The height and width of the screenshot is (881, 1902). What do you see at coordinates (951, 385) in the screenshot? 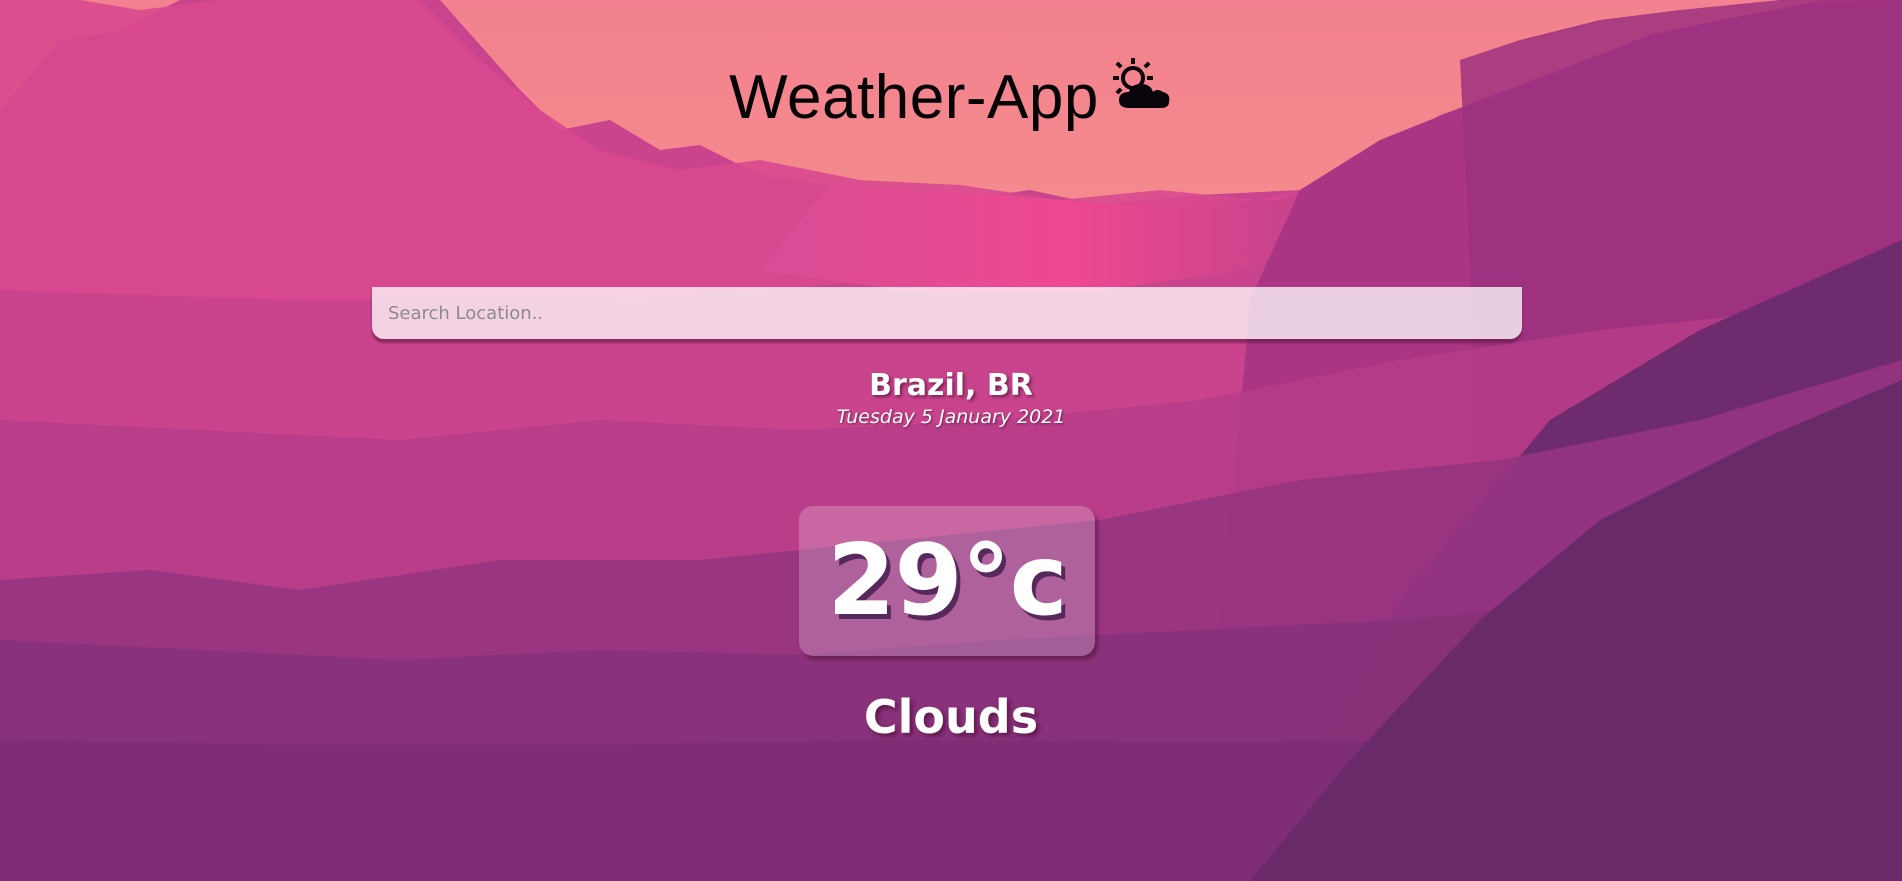
I see `location-name: Brazil, BR` at bounding box center [951, 385].